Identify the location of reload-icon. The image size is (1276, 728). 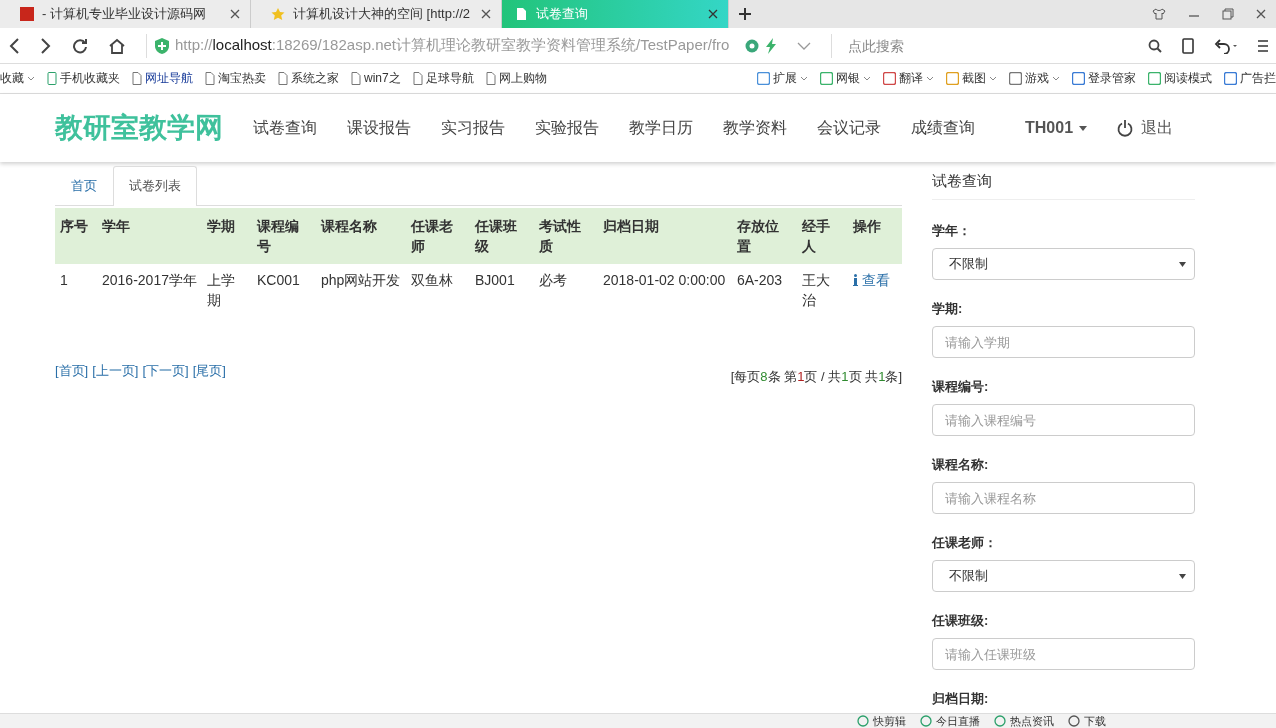
(80, 45).